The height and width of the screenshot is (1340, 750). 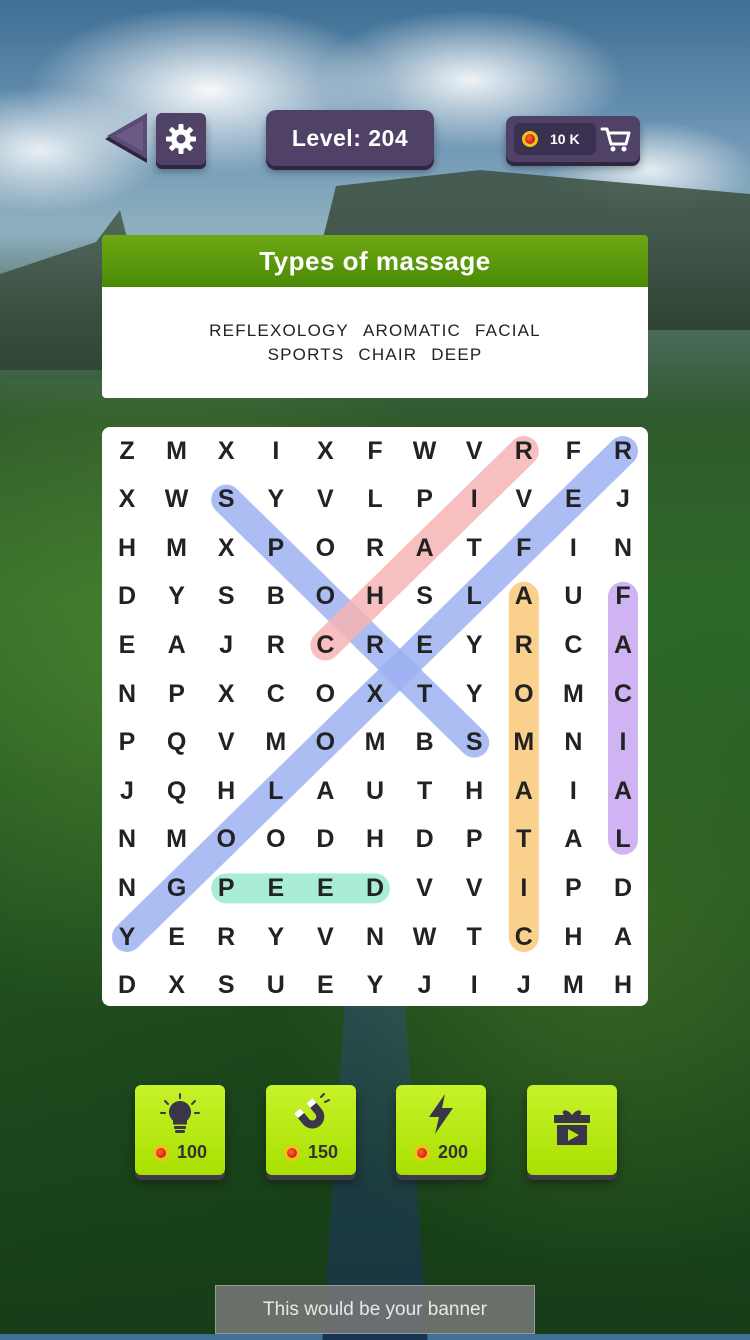 I want to click on magnet-powerup-button: 150, so click(x=311, y=1130).